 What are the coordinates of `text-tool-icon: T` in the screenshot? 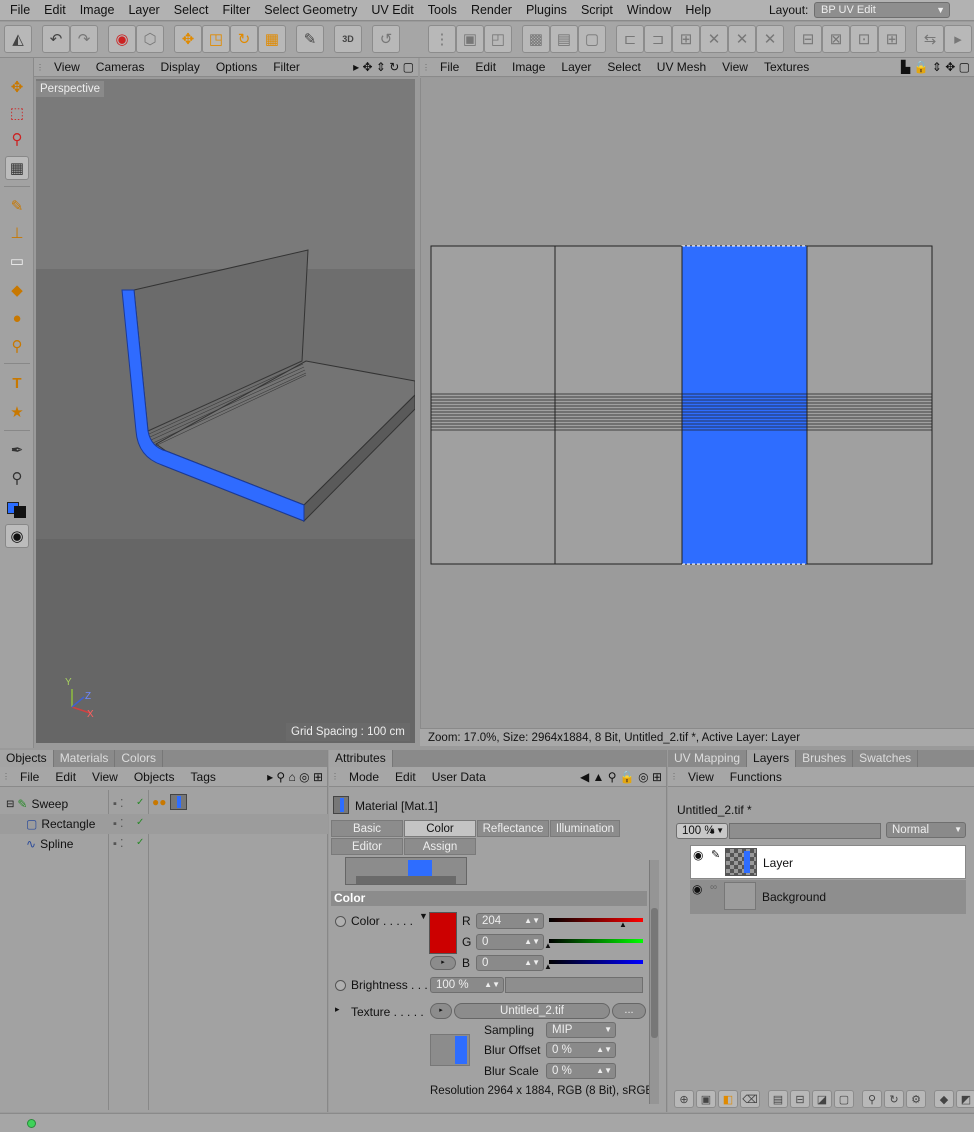 It's located at (17, 383).